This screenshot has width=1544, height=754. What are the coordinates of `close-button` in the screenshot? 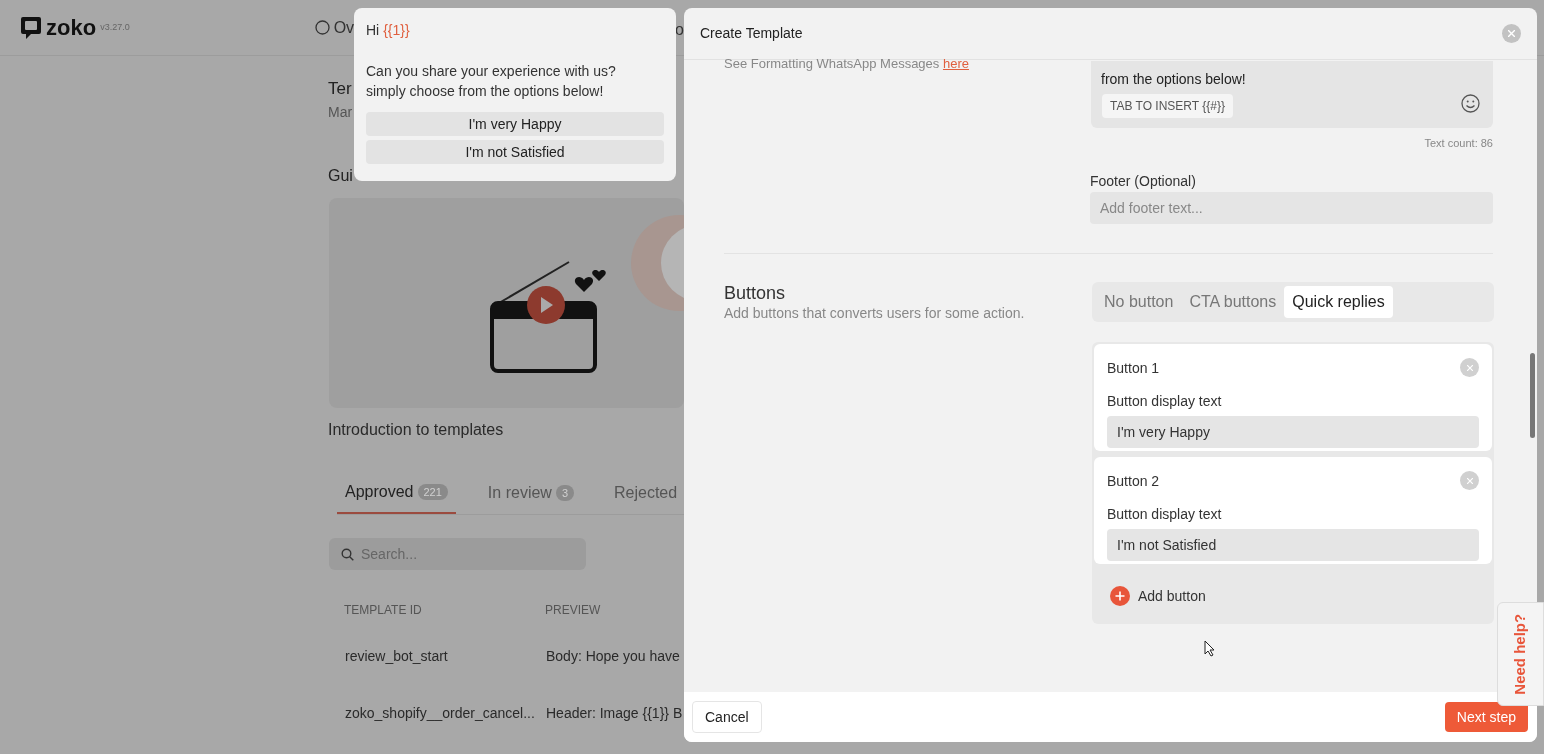 It's located at (1511, 33).